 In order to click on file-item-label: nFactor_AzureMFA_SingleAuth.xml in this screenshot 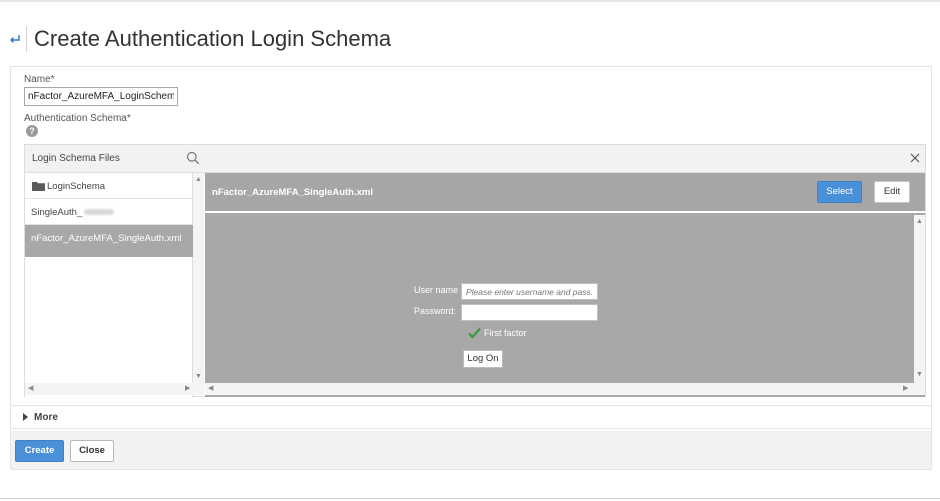, I will do `click(106, 238)`.